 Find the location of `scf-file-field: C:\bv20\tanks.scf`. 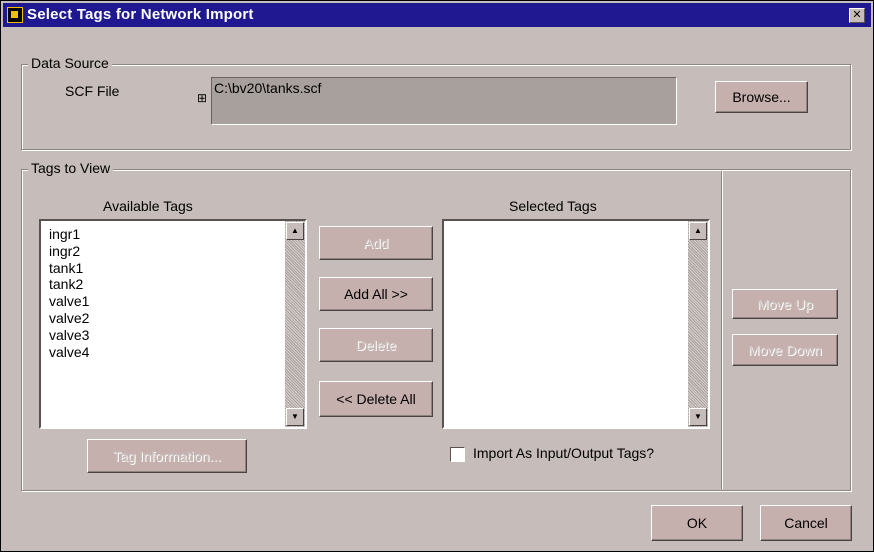

scf-file-field: C:\bv20\tanks.scf is located at coordinates (444, 101).